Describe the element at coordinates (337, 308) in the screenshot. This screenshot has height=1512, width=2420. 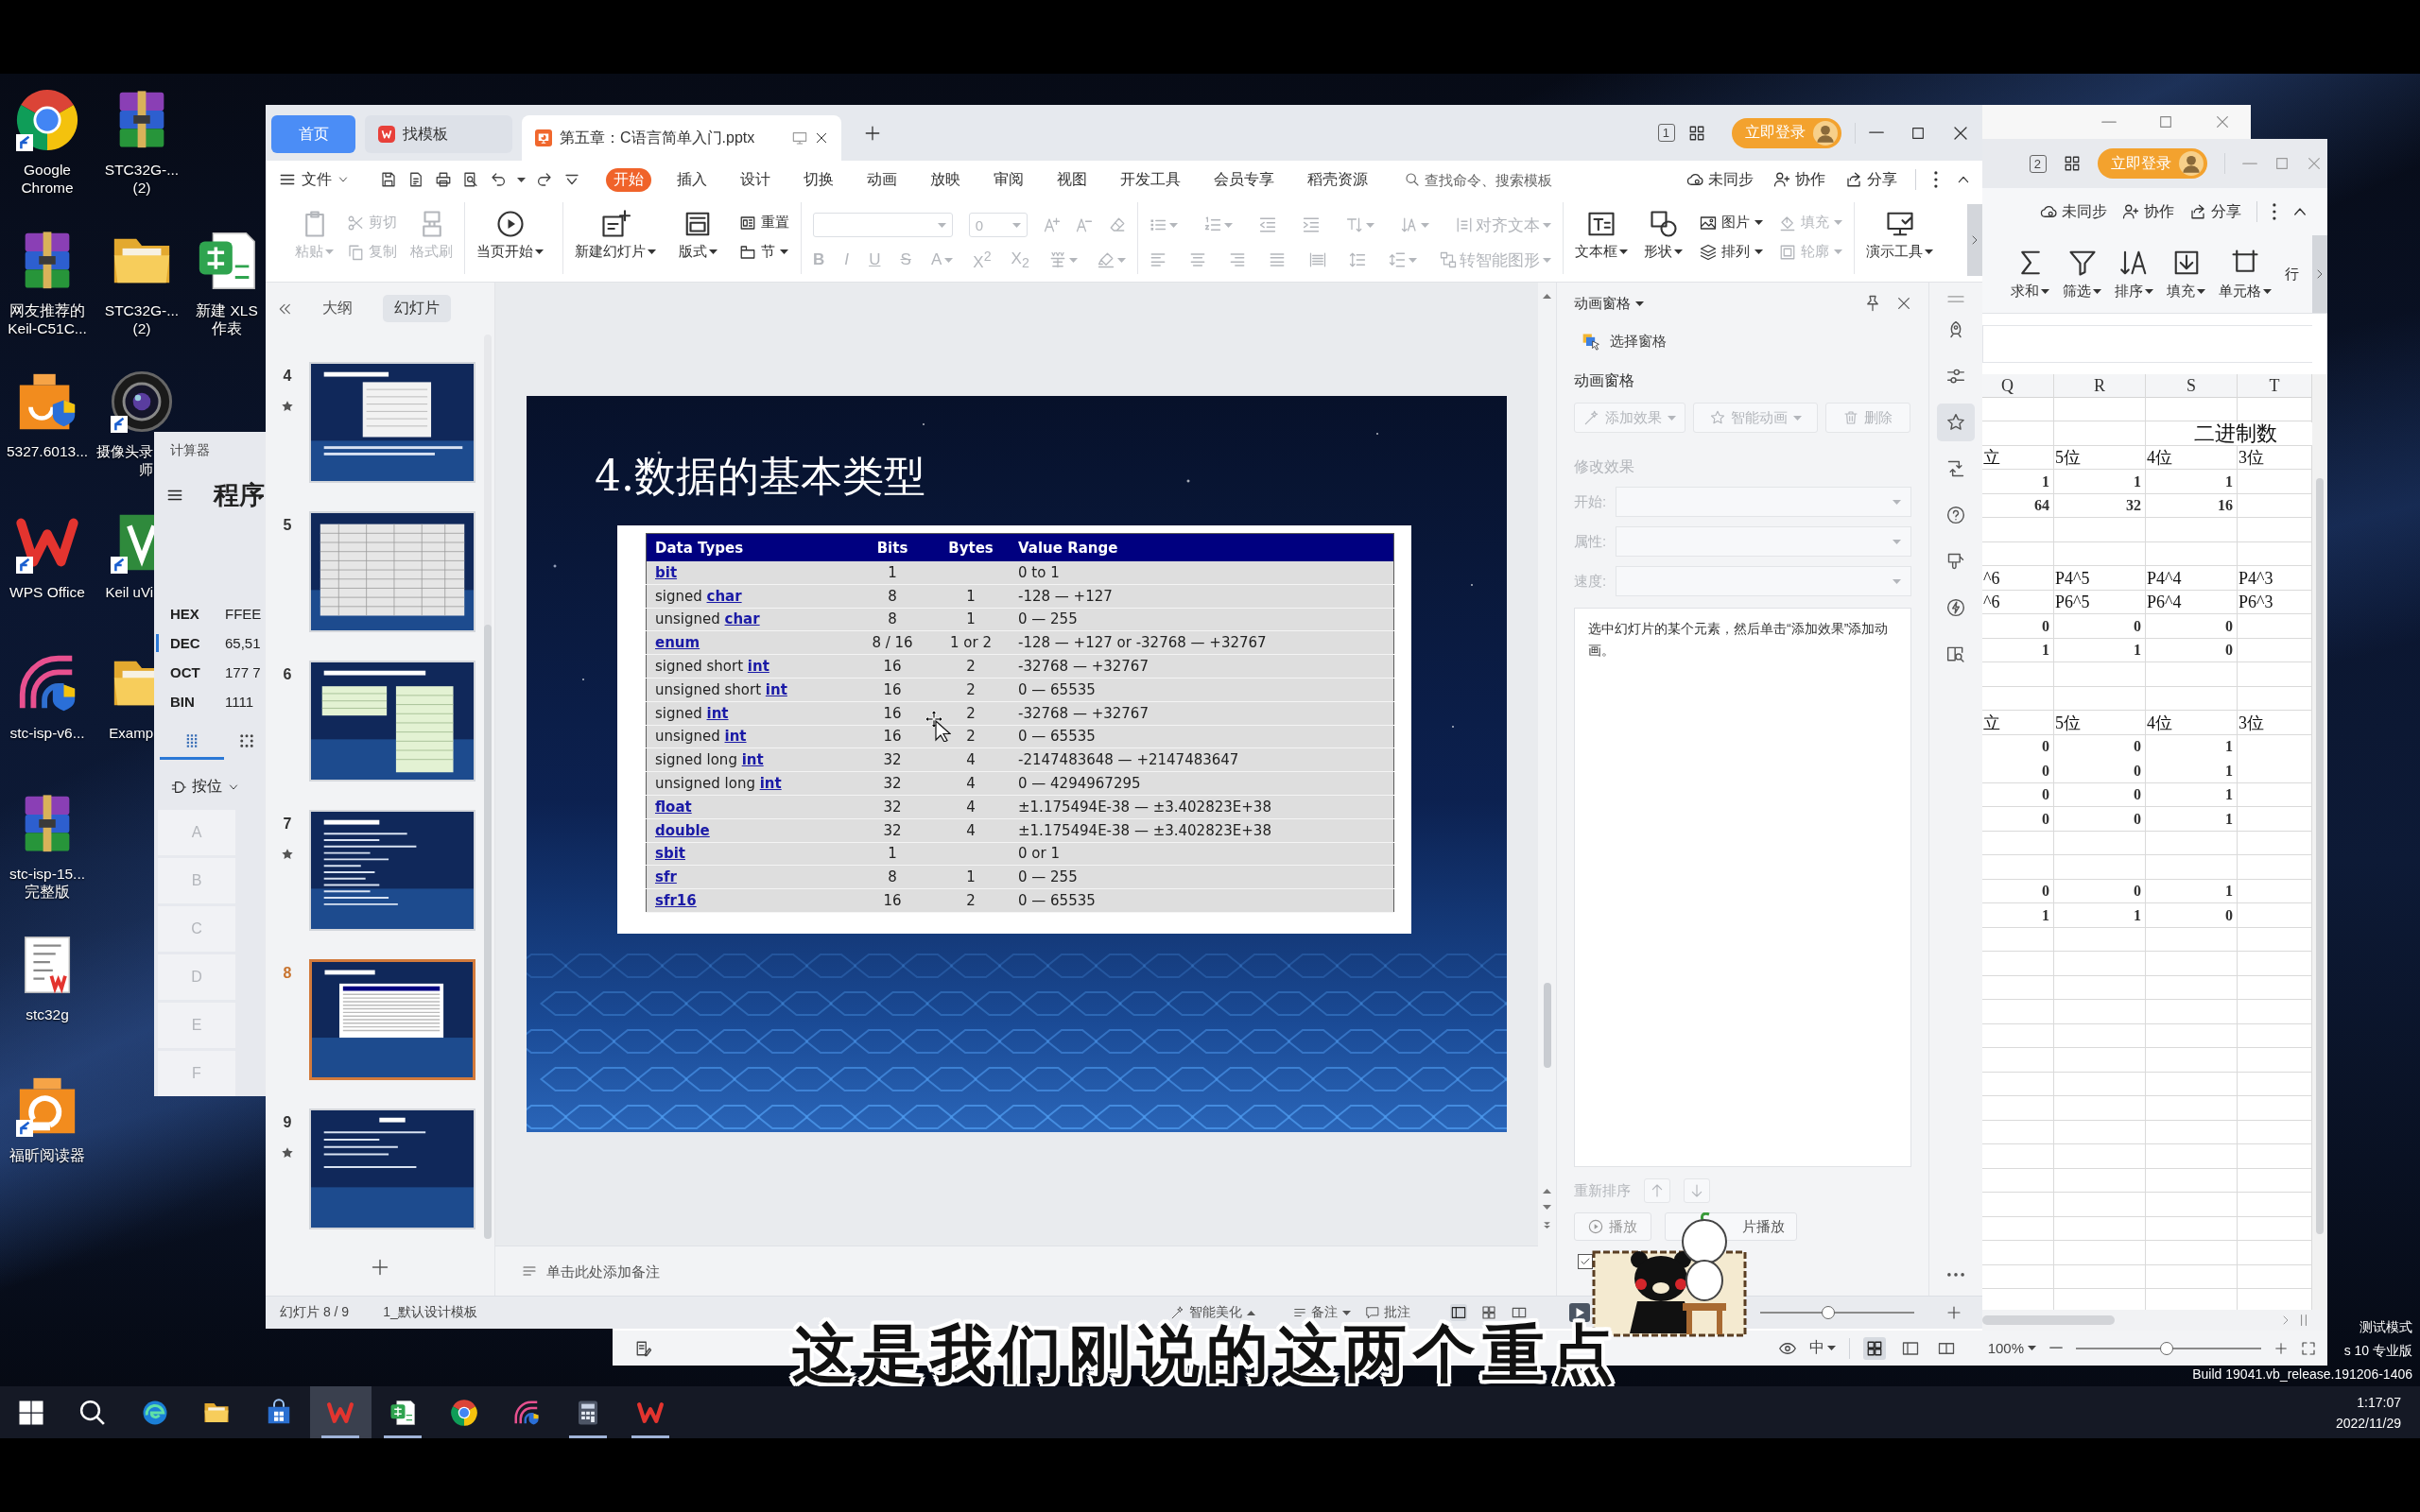
I see `panel-tab: 大纲` at that location.